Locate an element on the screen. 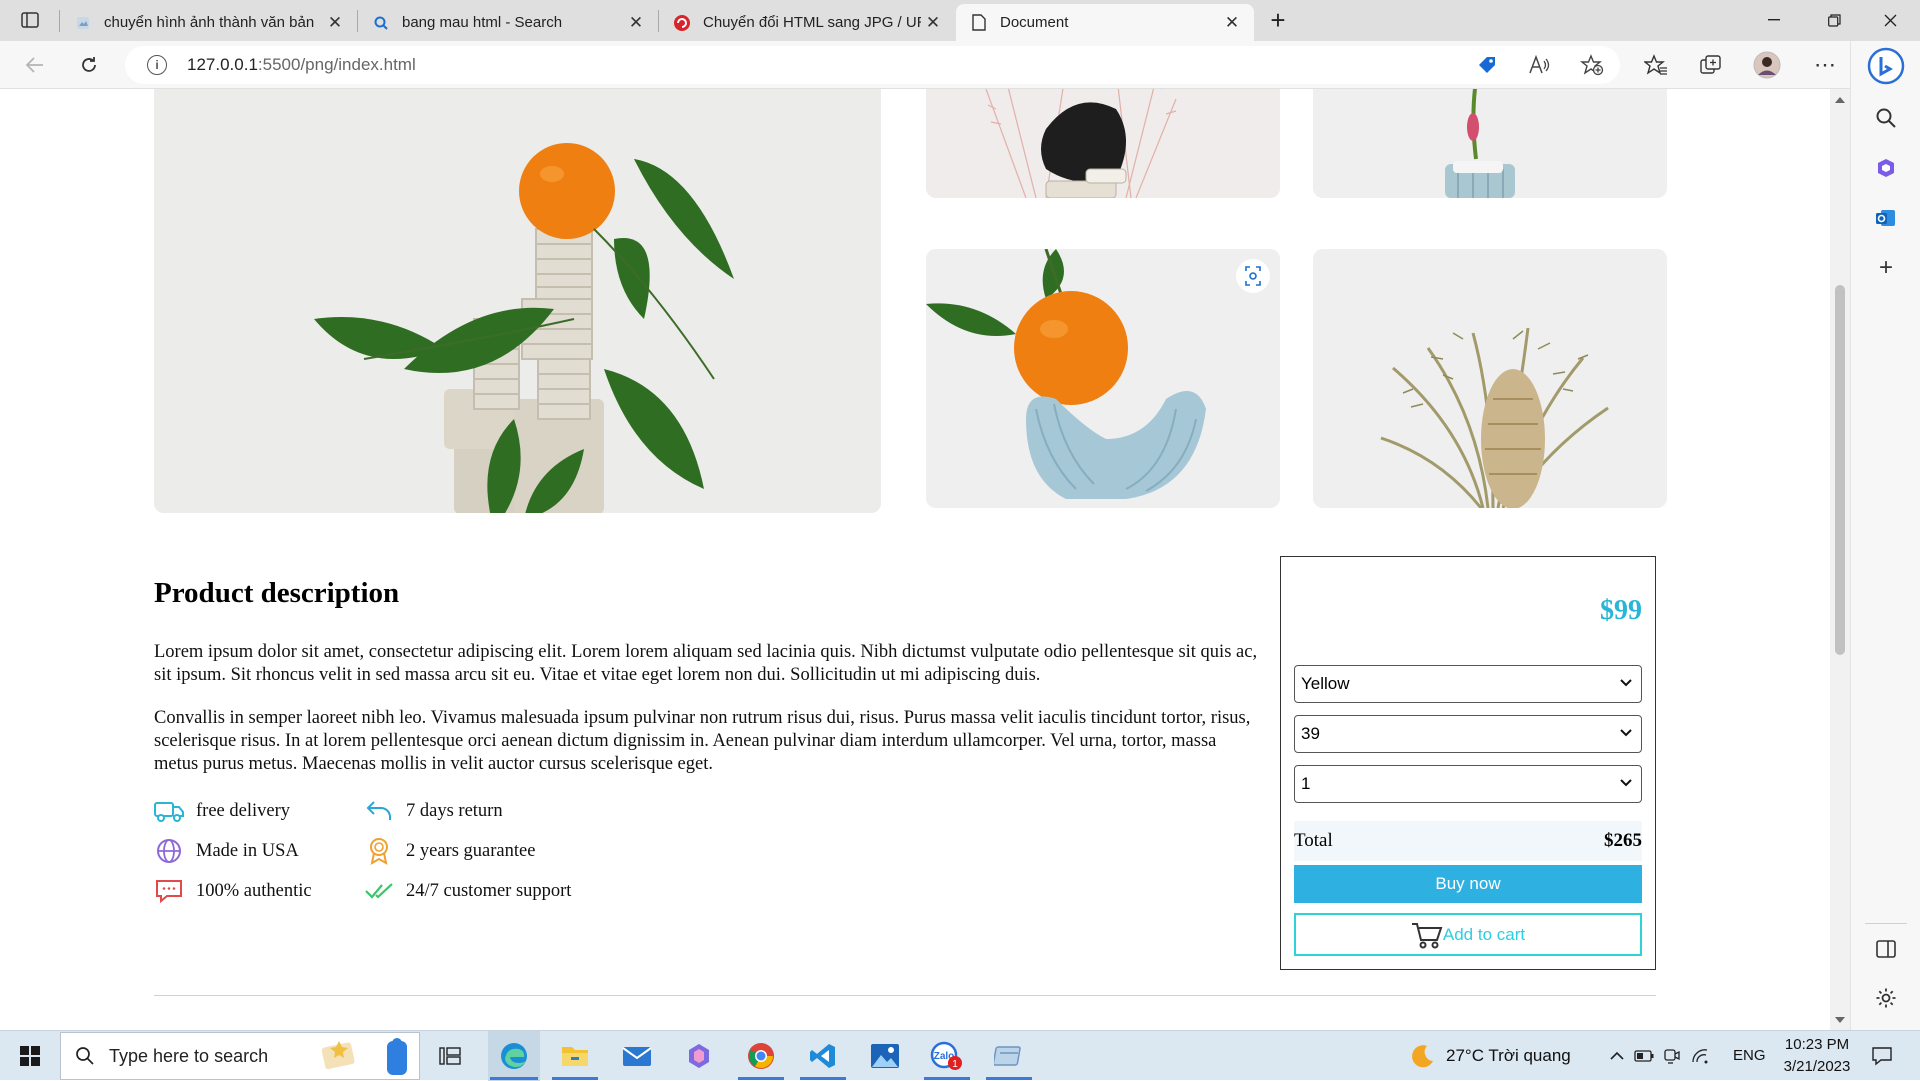 This screenshot has width=1920, height=1081. scrollbar-thumb is located at coordinates (1840, 470).